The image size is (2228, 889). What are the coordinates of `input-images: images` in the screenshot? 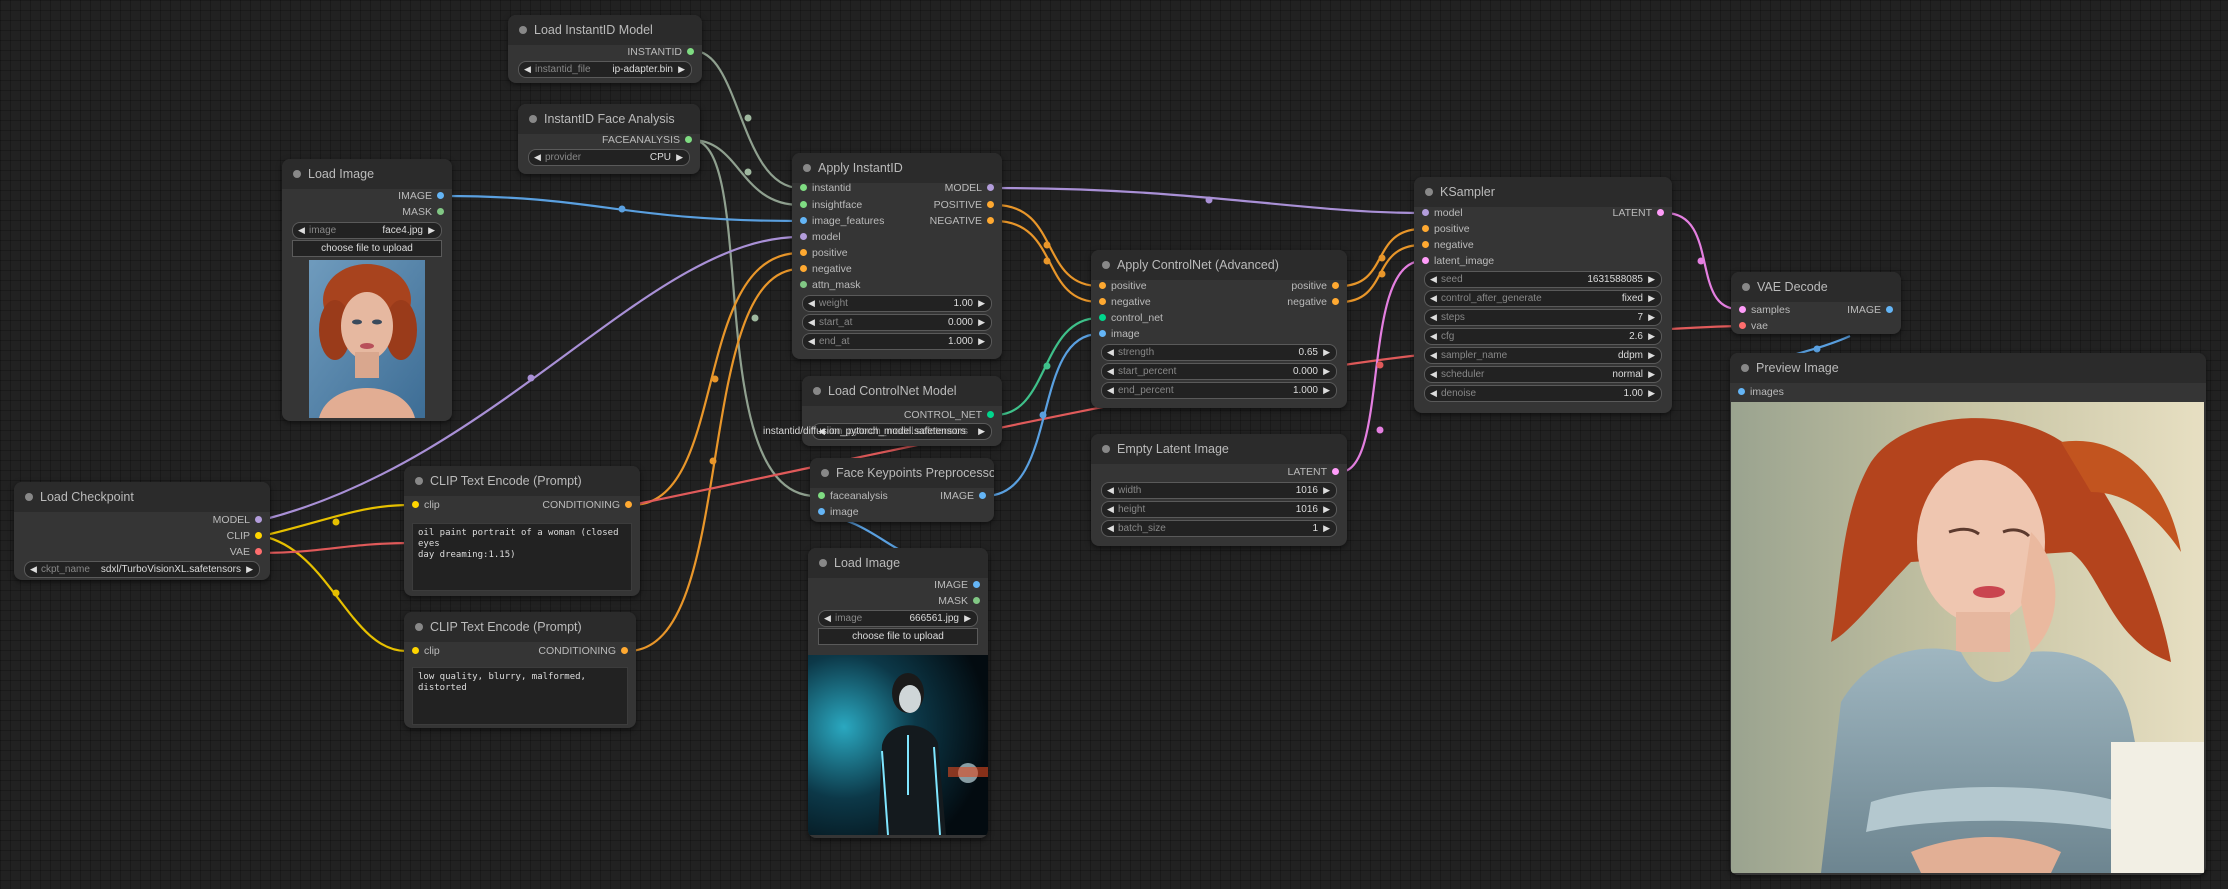 It's located at (1761, 392).